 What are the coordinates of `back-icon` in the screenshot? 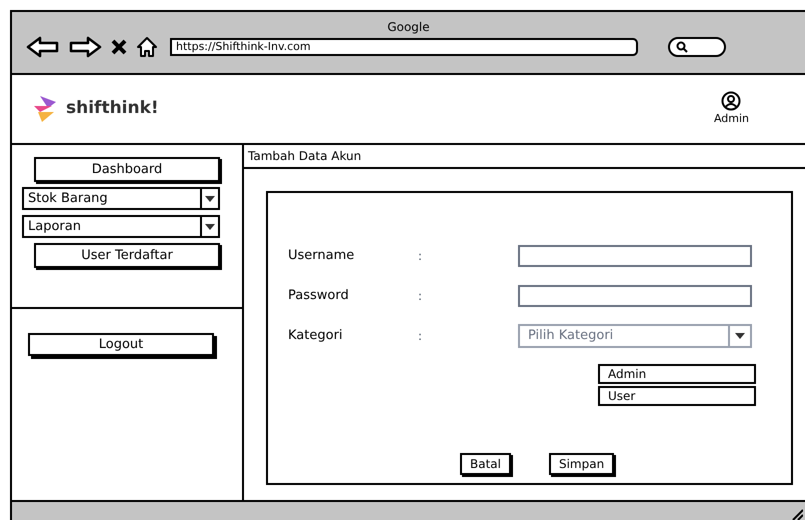 It's located at (43, 47).